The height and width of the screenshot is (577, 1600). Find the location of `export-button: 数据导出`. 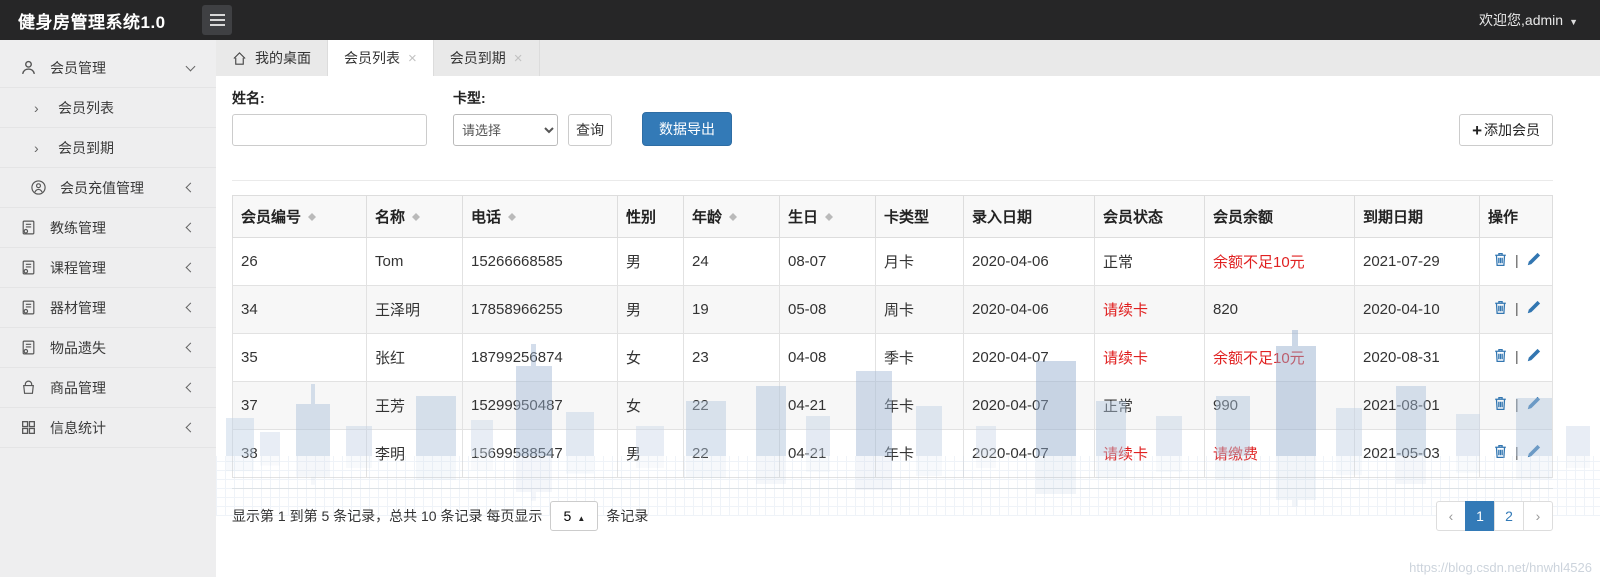

export-button: 数据导出 is located at coordinates (687, 129).